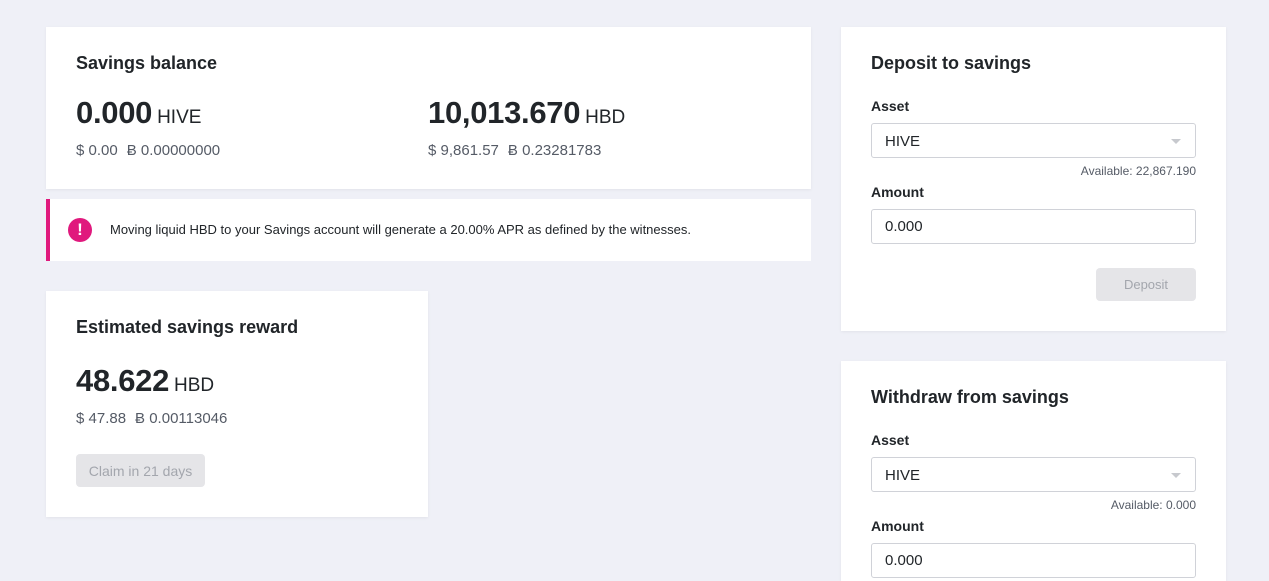 Image resolution: width=1269 pixels, height=581 pixels. Describe the element at coordinates (463, 150) in the screenshot. I see `hbd-balance-usd: $ 9,861.57` at that location.